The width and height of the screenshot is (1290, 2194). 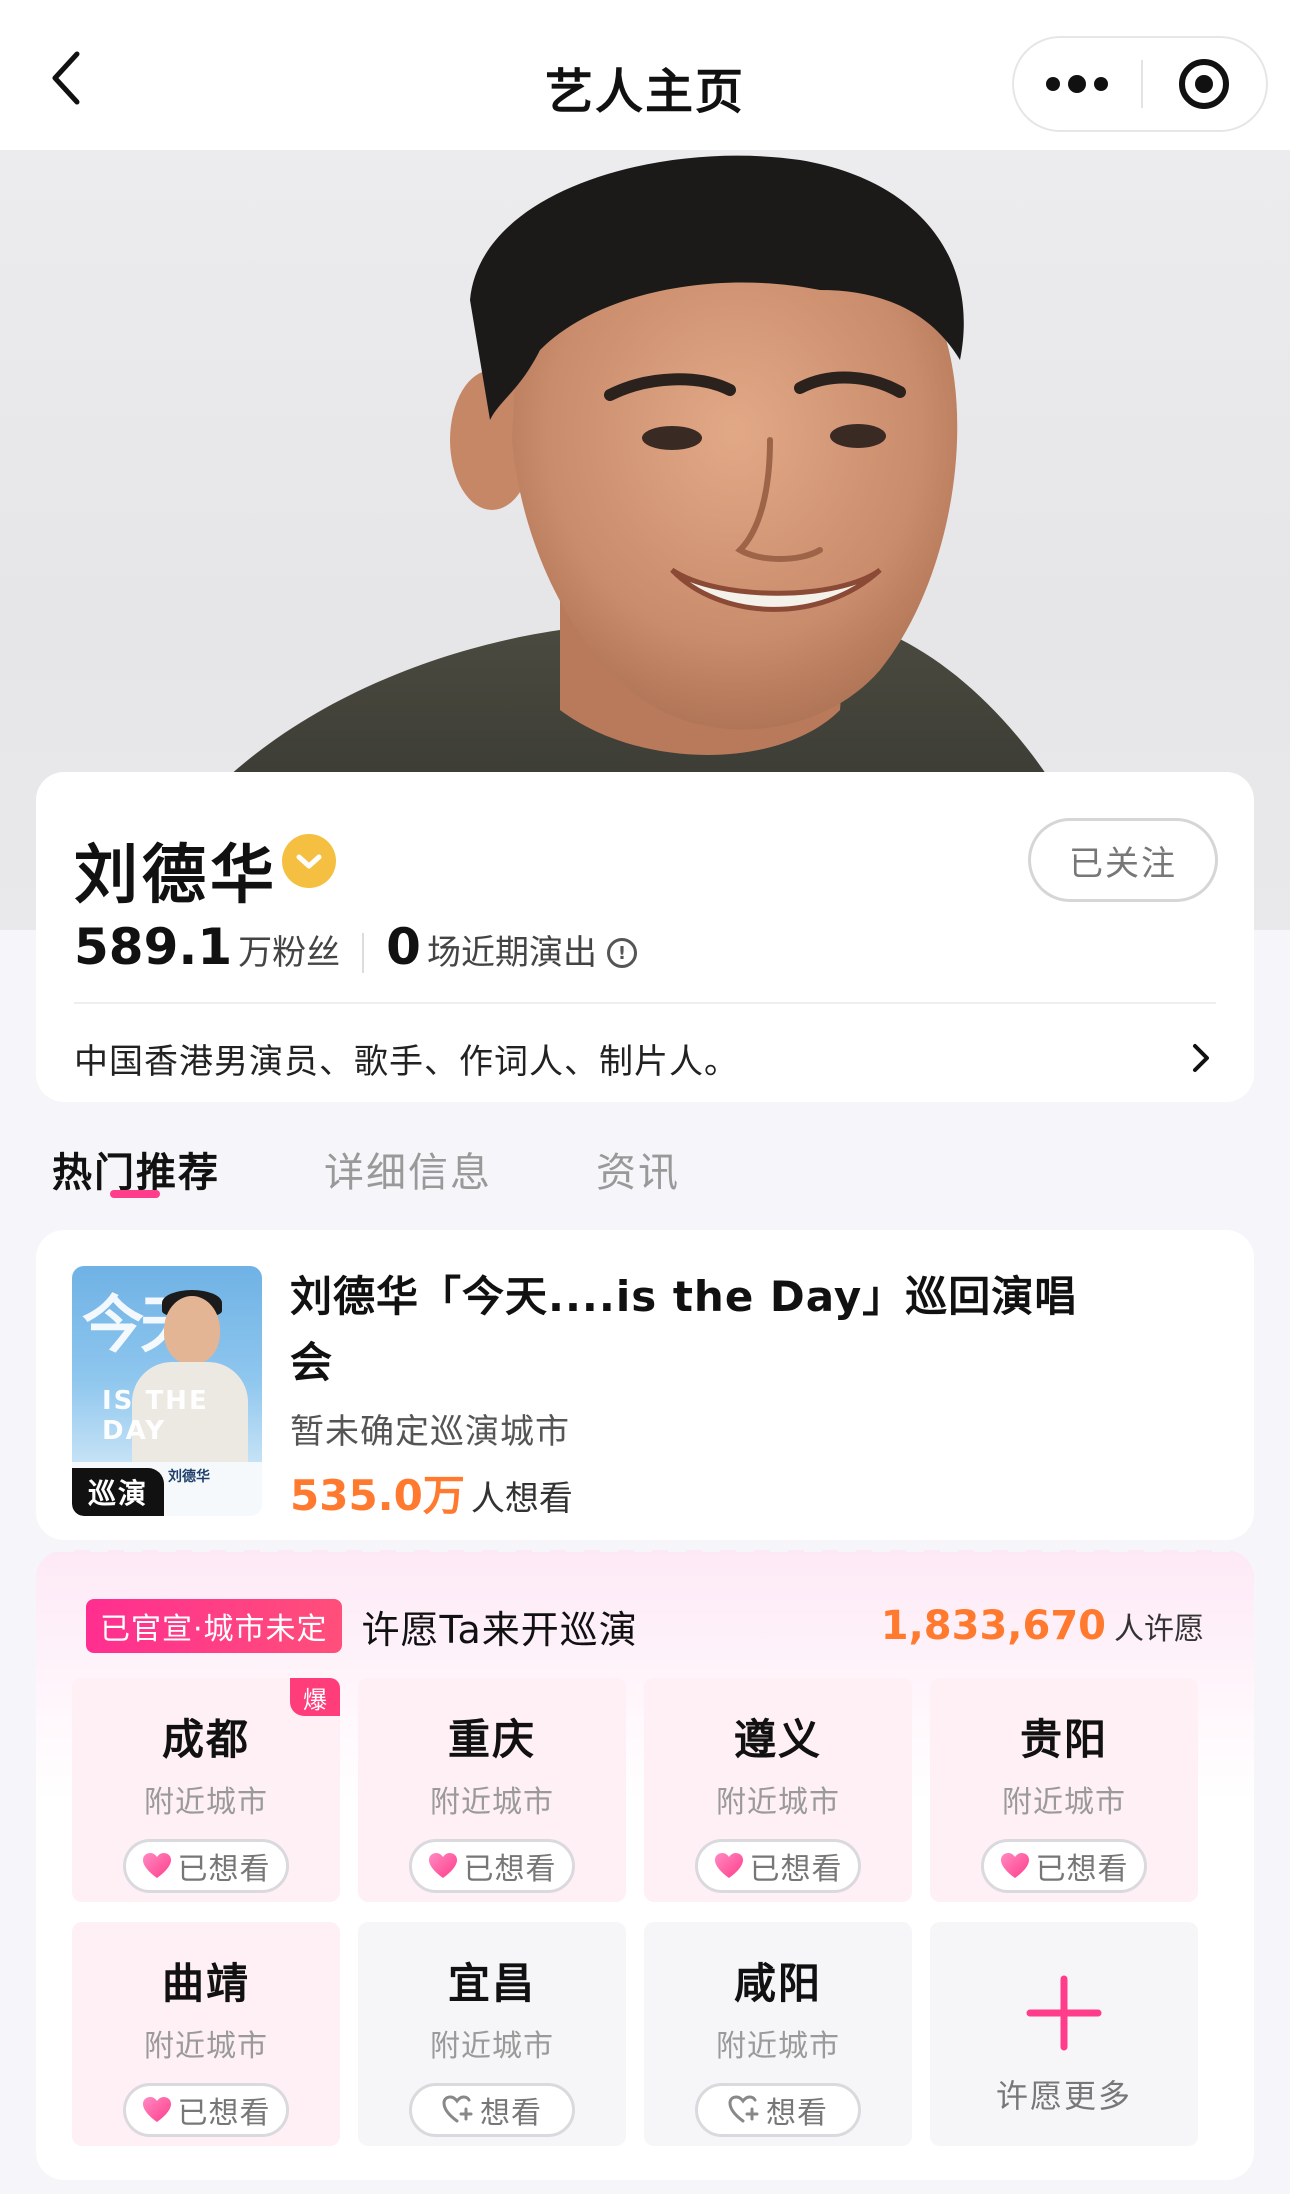 What do you see at coordinates (136, 1180) in the screenshot?
I see `tab-hot-recommend: 热门推荐` at bounding box center [136, 1180].